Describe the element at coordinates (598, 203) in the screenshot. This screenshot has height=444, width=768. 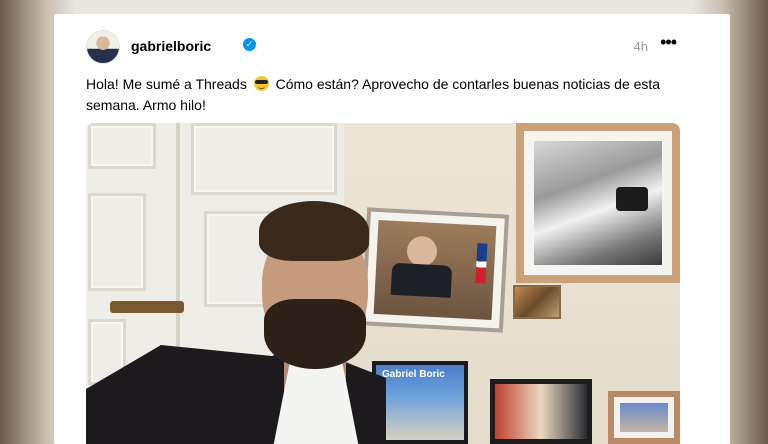
I see `framed-landscape-photo` at that location.